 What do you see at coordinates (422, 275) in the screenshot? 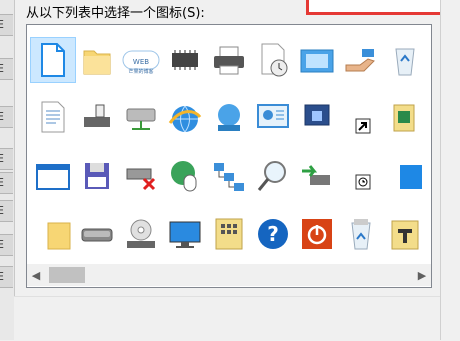
I see `scroll-right-button: ▶` at bounding box center [422, 275].